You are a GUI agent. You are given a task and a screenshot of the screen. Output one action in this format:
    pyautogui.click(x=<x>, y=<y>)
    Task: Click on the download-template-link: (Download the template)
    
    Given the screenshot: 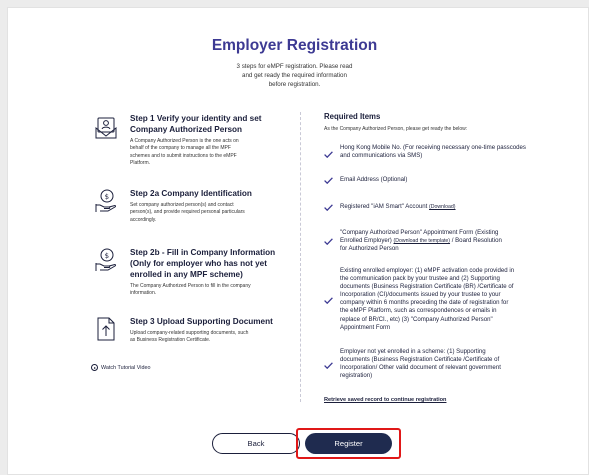 What is the action you would take?
    pyautogui.click(x=422, y=241)
    